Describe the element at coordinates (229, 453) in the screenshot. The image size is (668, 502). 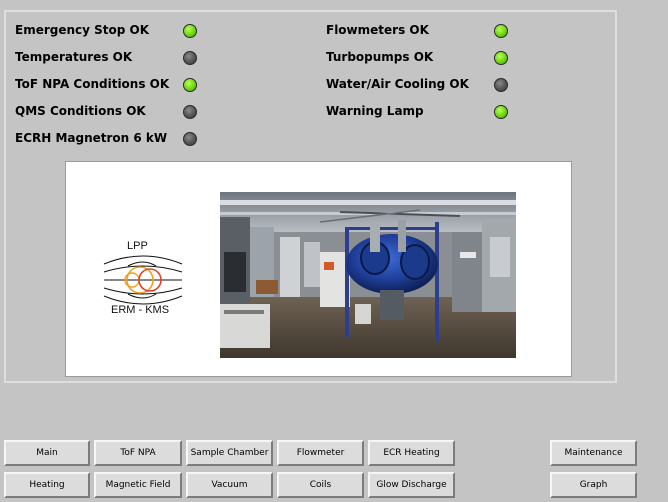
I see `nav-sample-chamber-button: Sample Chamber` at that location.